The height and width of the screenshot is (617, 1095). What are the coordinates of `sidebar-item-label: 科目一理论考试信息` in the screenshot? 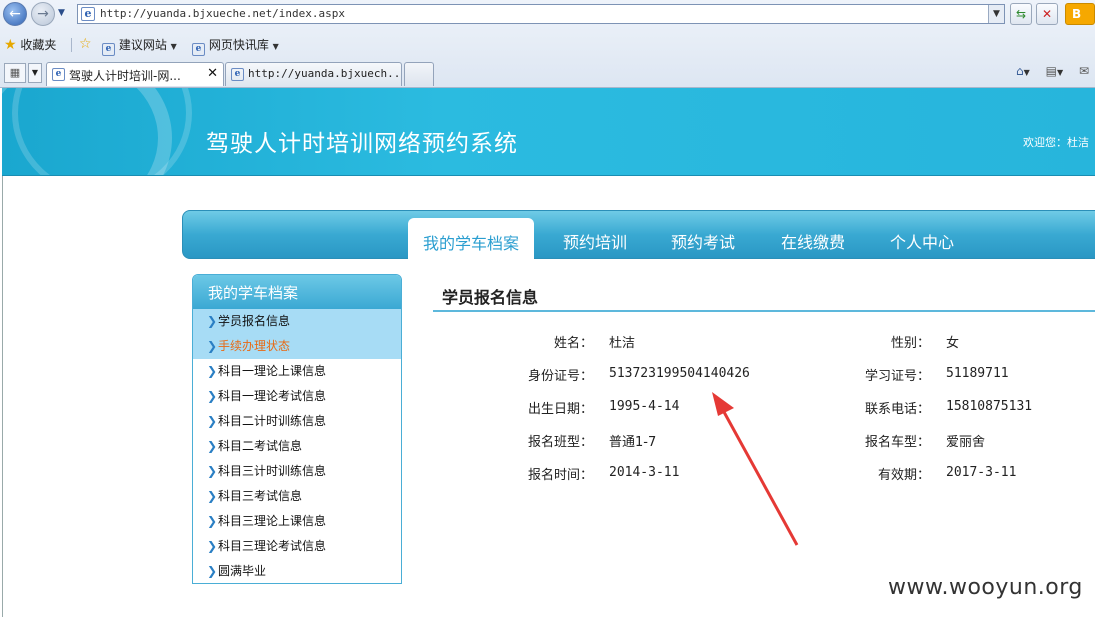 It's located at (272, 396).